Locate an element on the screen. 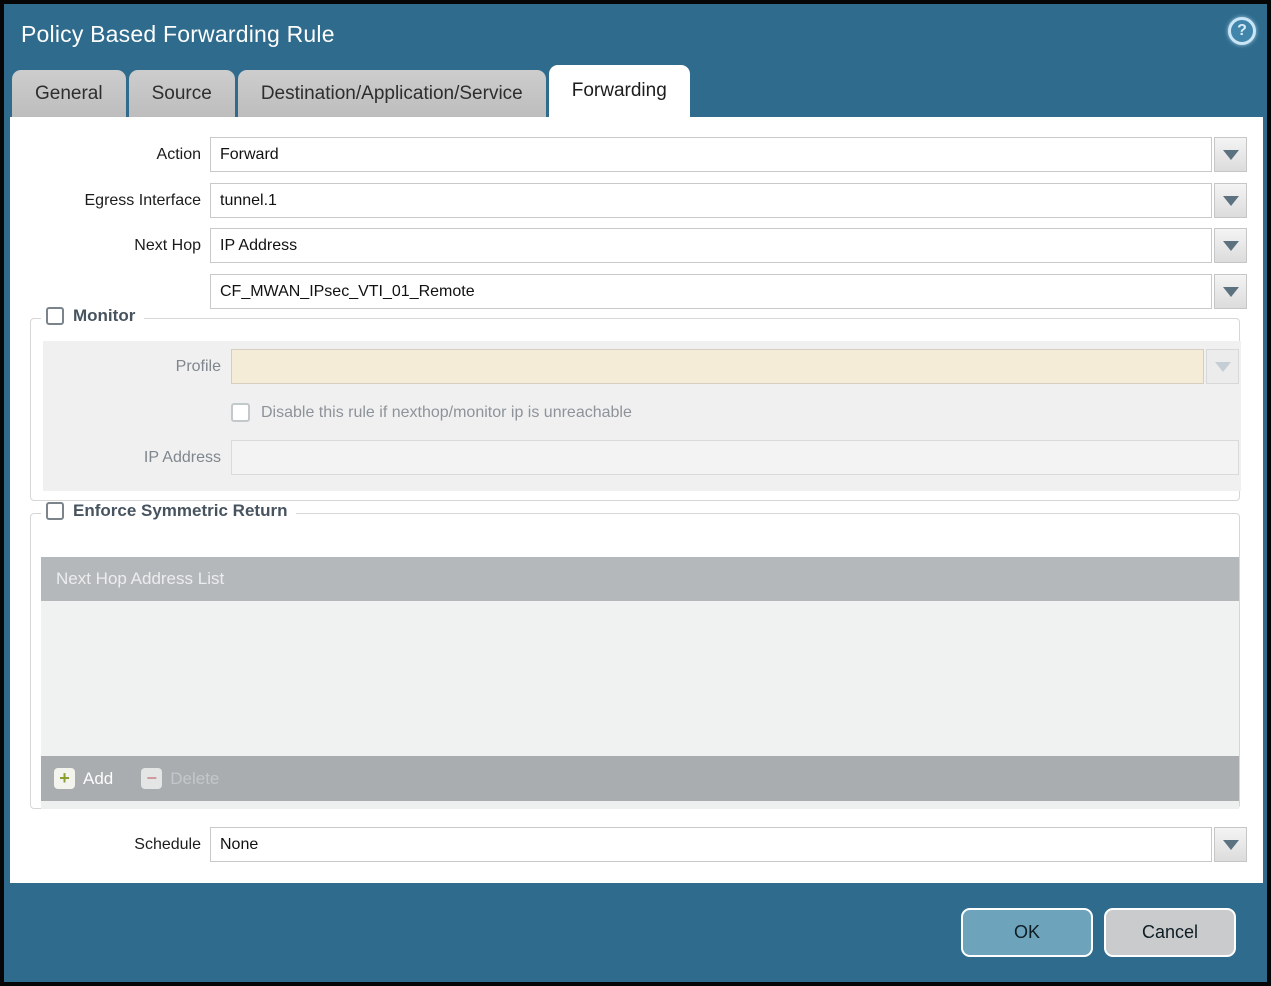 This screenshot has width=1271, height=986. next-hop-address-dropdown-button is located at coordinates (1230, 291).